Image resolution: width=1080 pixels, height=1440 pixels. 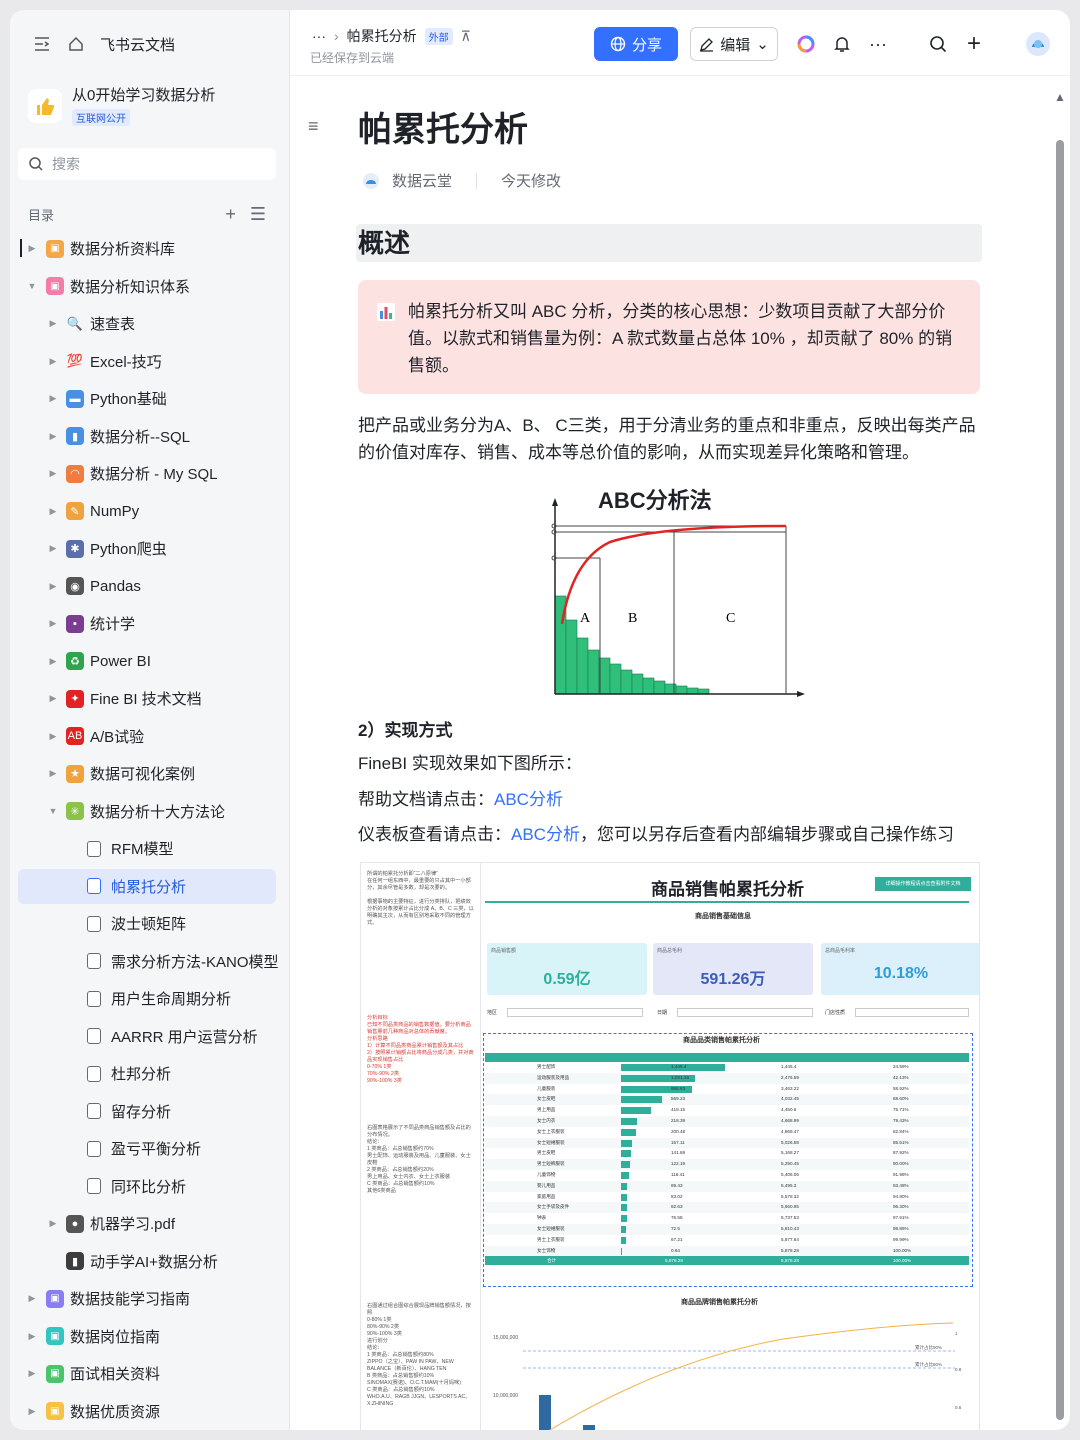 I want to click on sidebar-item: ▼ ✳ 数据分析十大方法论, so click(x=150, y=812).